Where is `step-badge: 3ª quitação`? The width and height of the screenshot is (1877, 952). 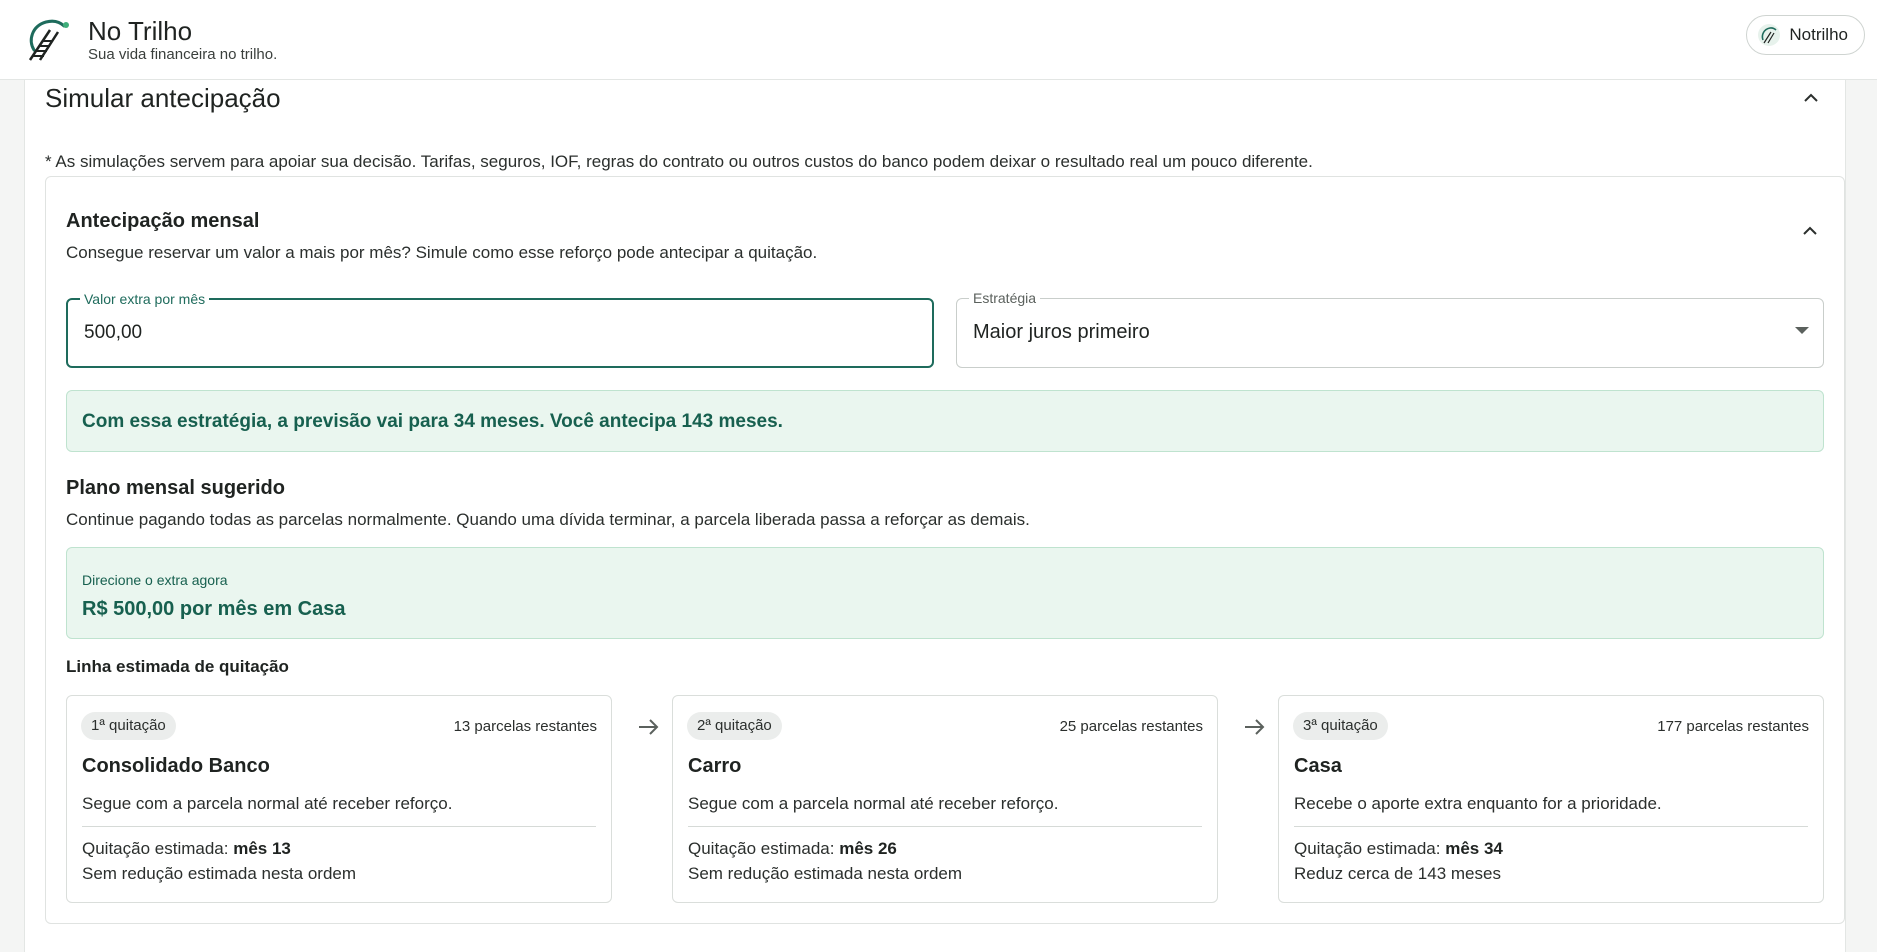 step-badge: 3ª quitação is located at coordinates (1340, 726).